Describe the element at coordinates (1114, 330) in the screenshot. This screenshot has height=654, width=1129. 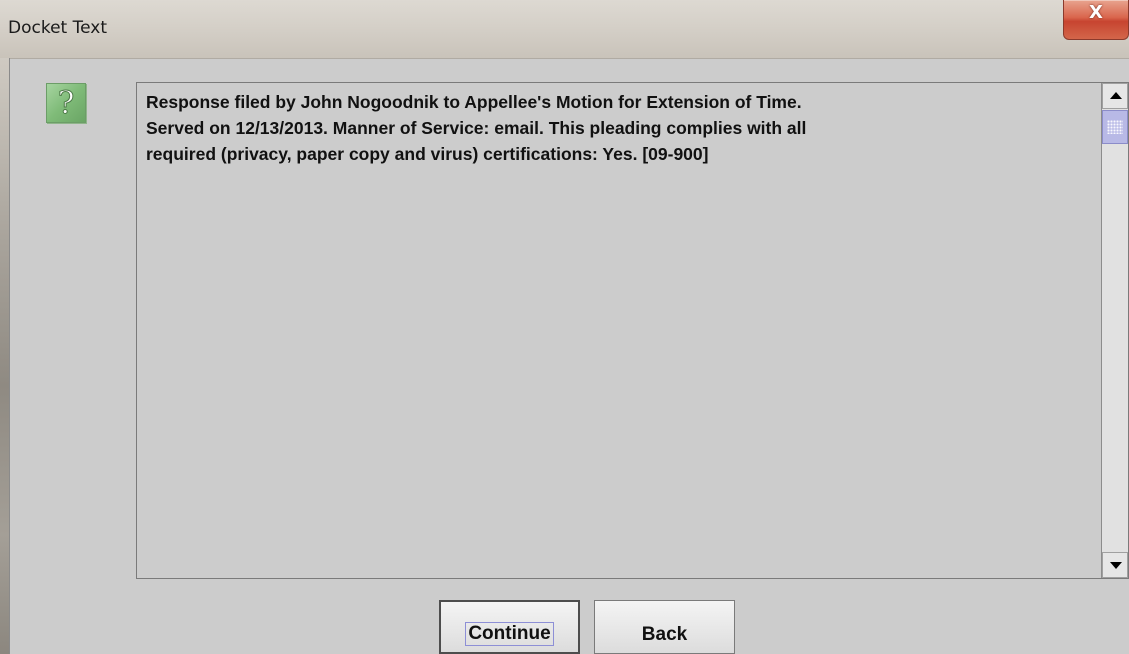
I see `vertical-scrollbar` at that location.